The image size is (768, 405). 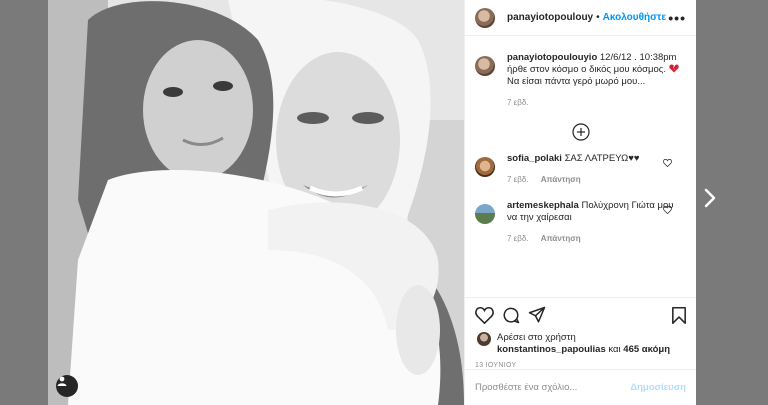 What do you see at coordinates (67, 386) in the screenshot?
I see `tagged-users-icon` at bounding box center [67, 386].